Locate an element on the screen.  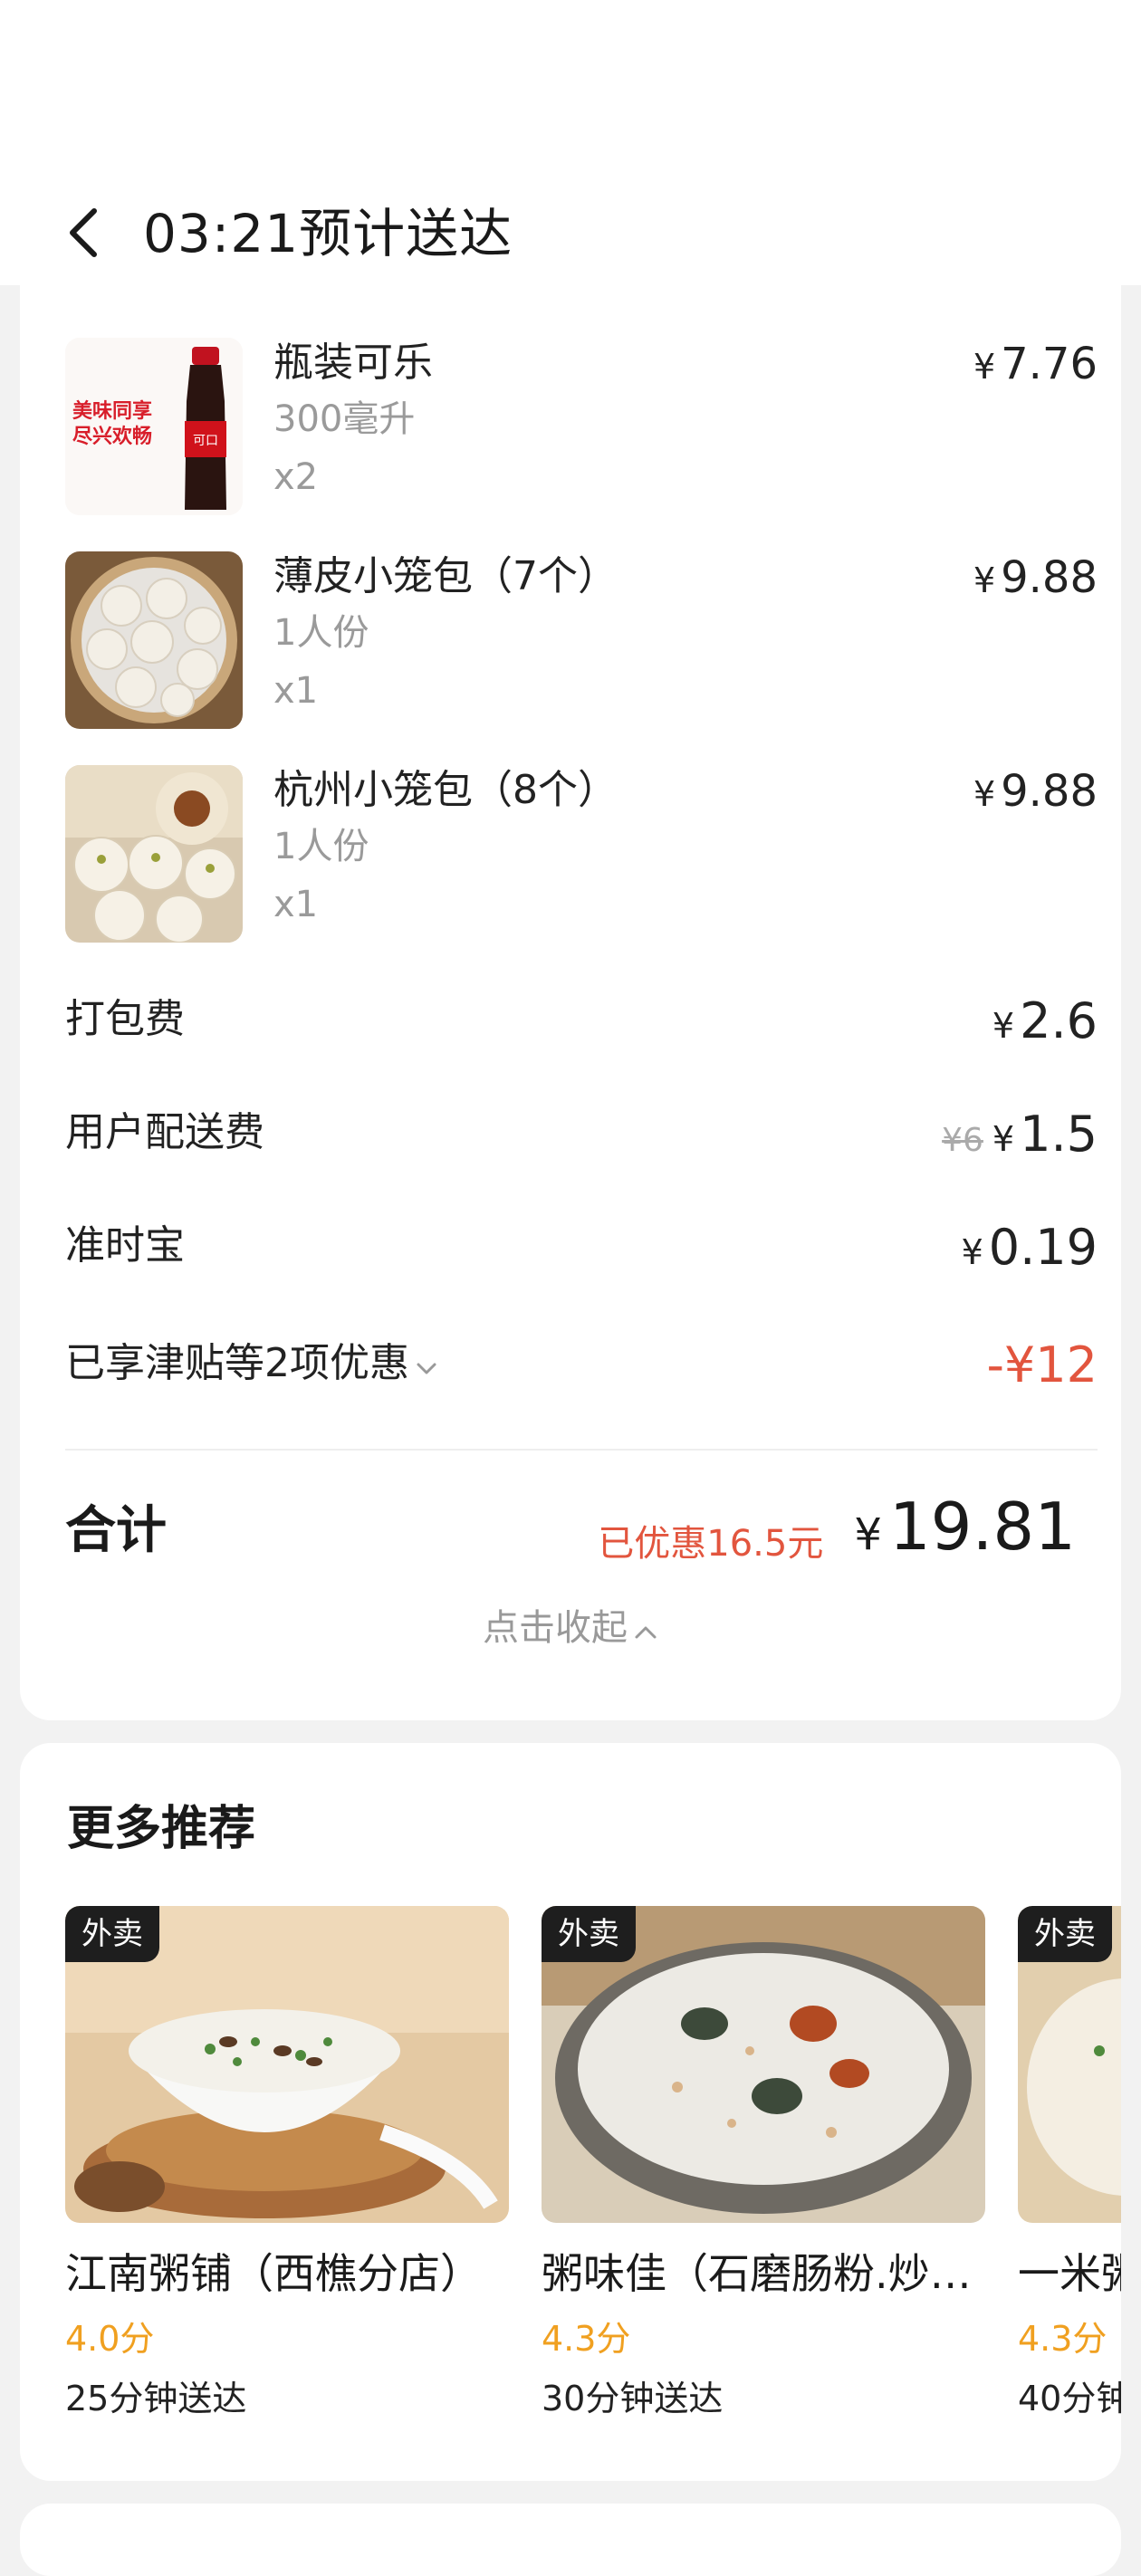
collapse-button: 点击收起 is located at coordinates (570, 1629).